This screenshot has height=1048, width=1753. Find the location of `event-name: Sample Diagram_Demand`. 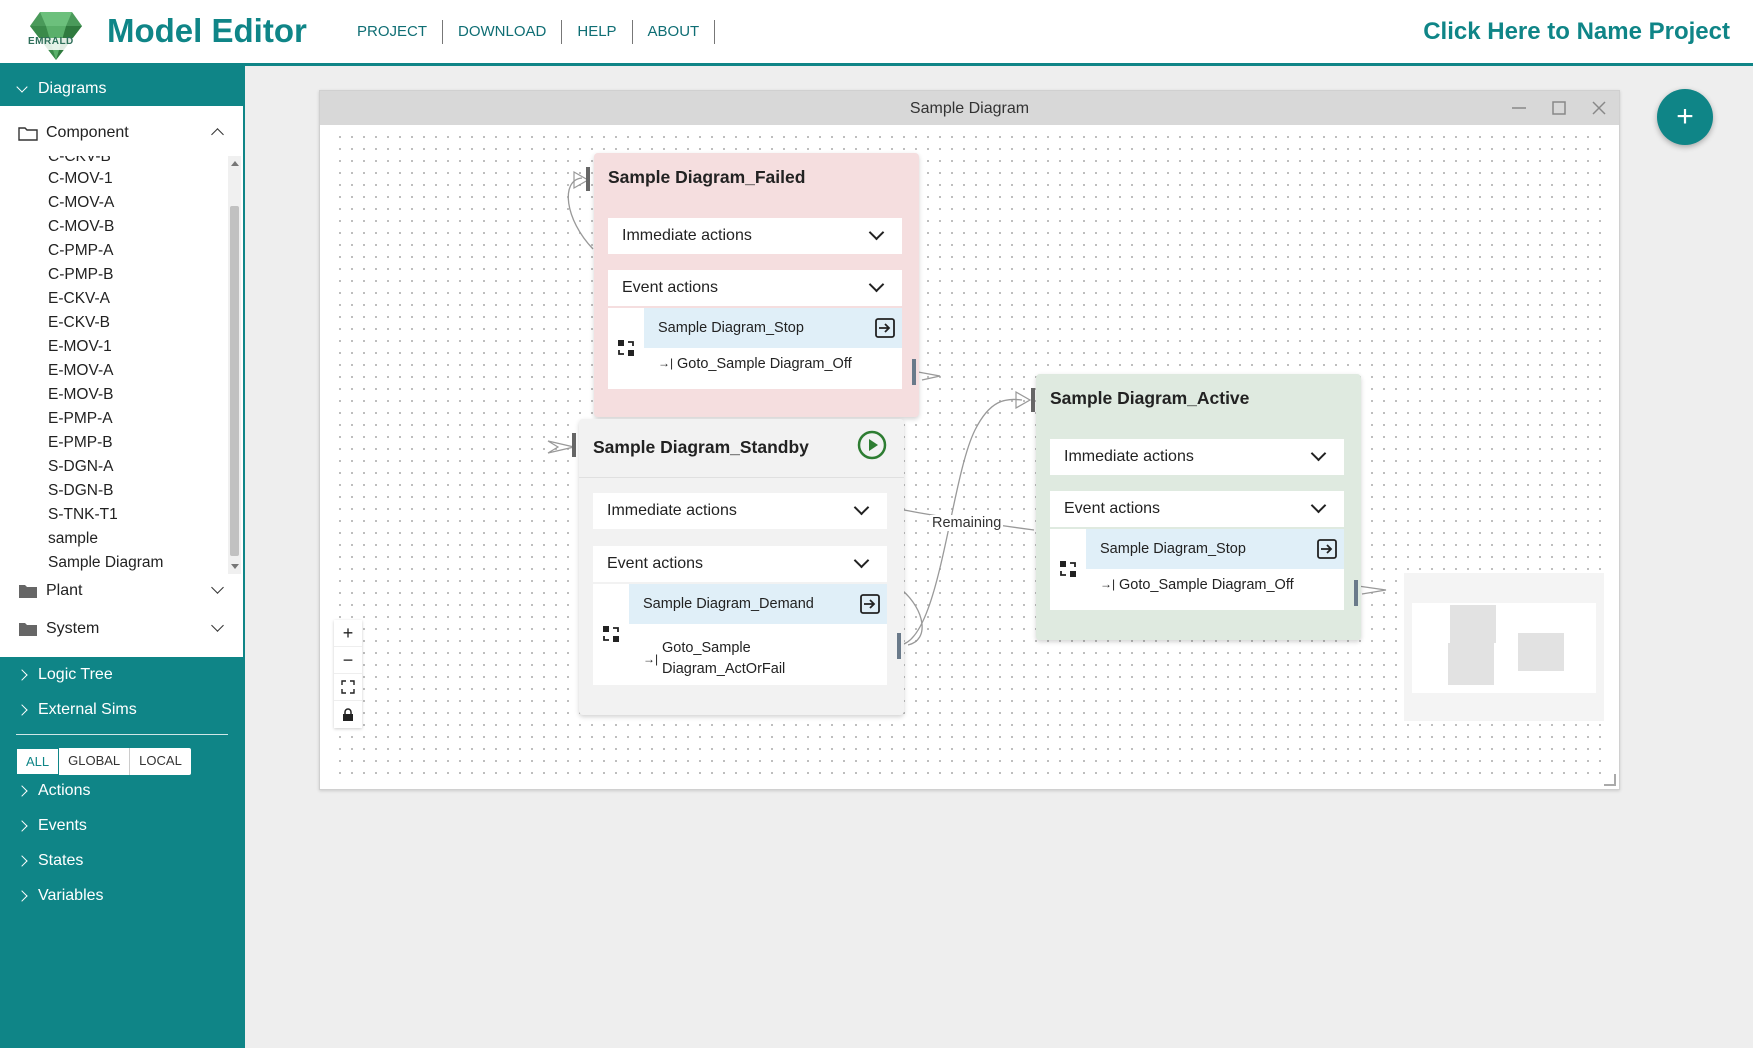

event-name: Sample Diagram_Demand is located at coordinates (758, 604).